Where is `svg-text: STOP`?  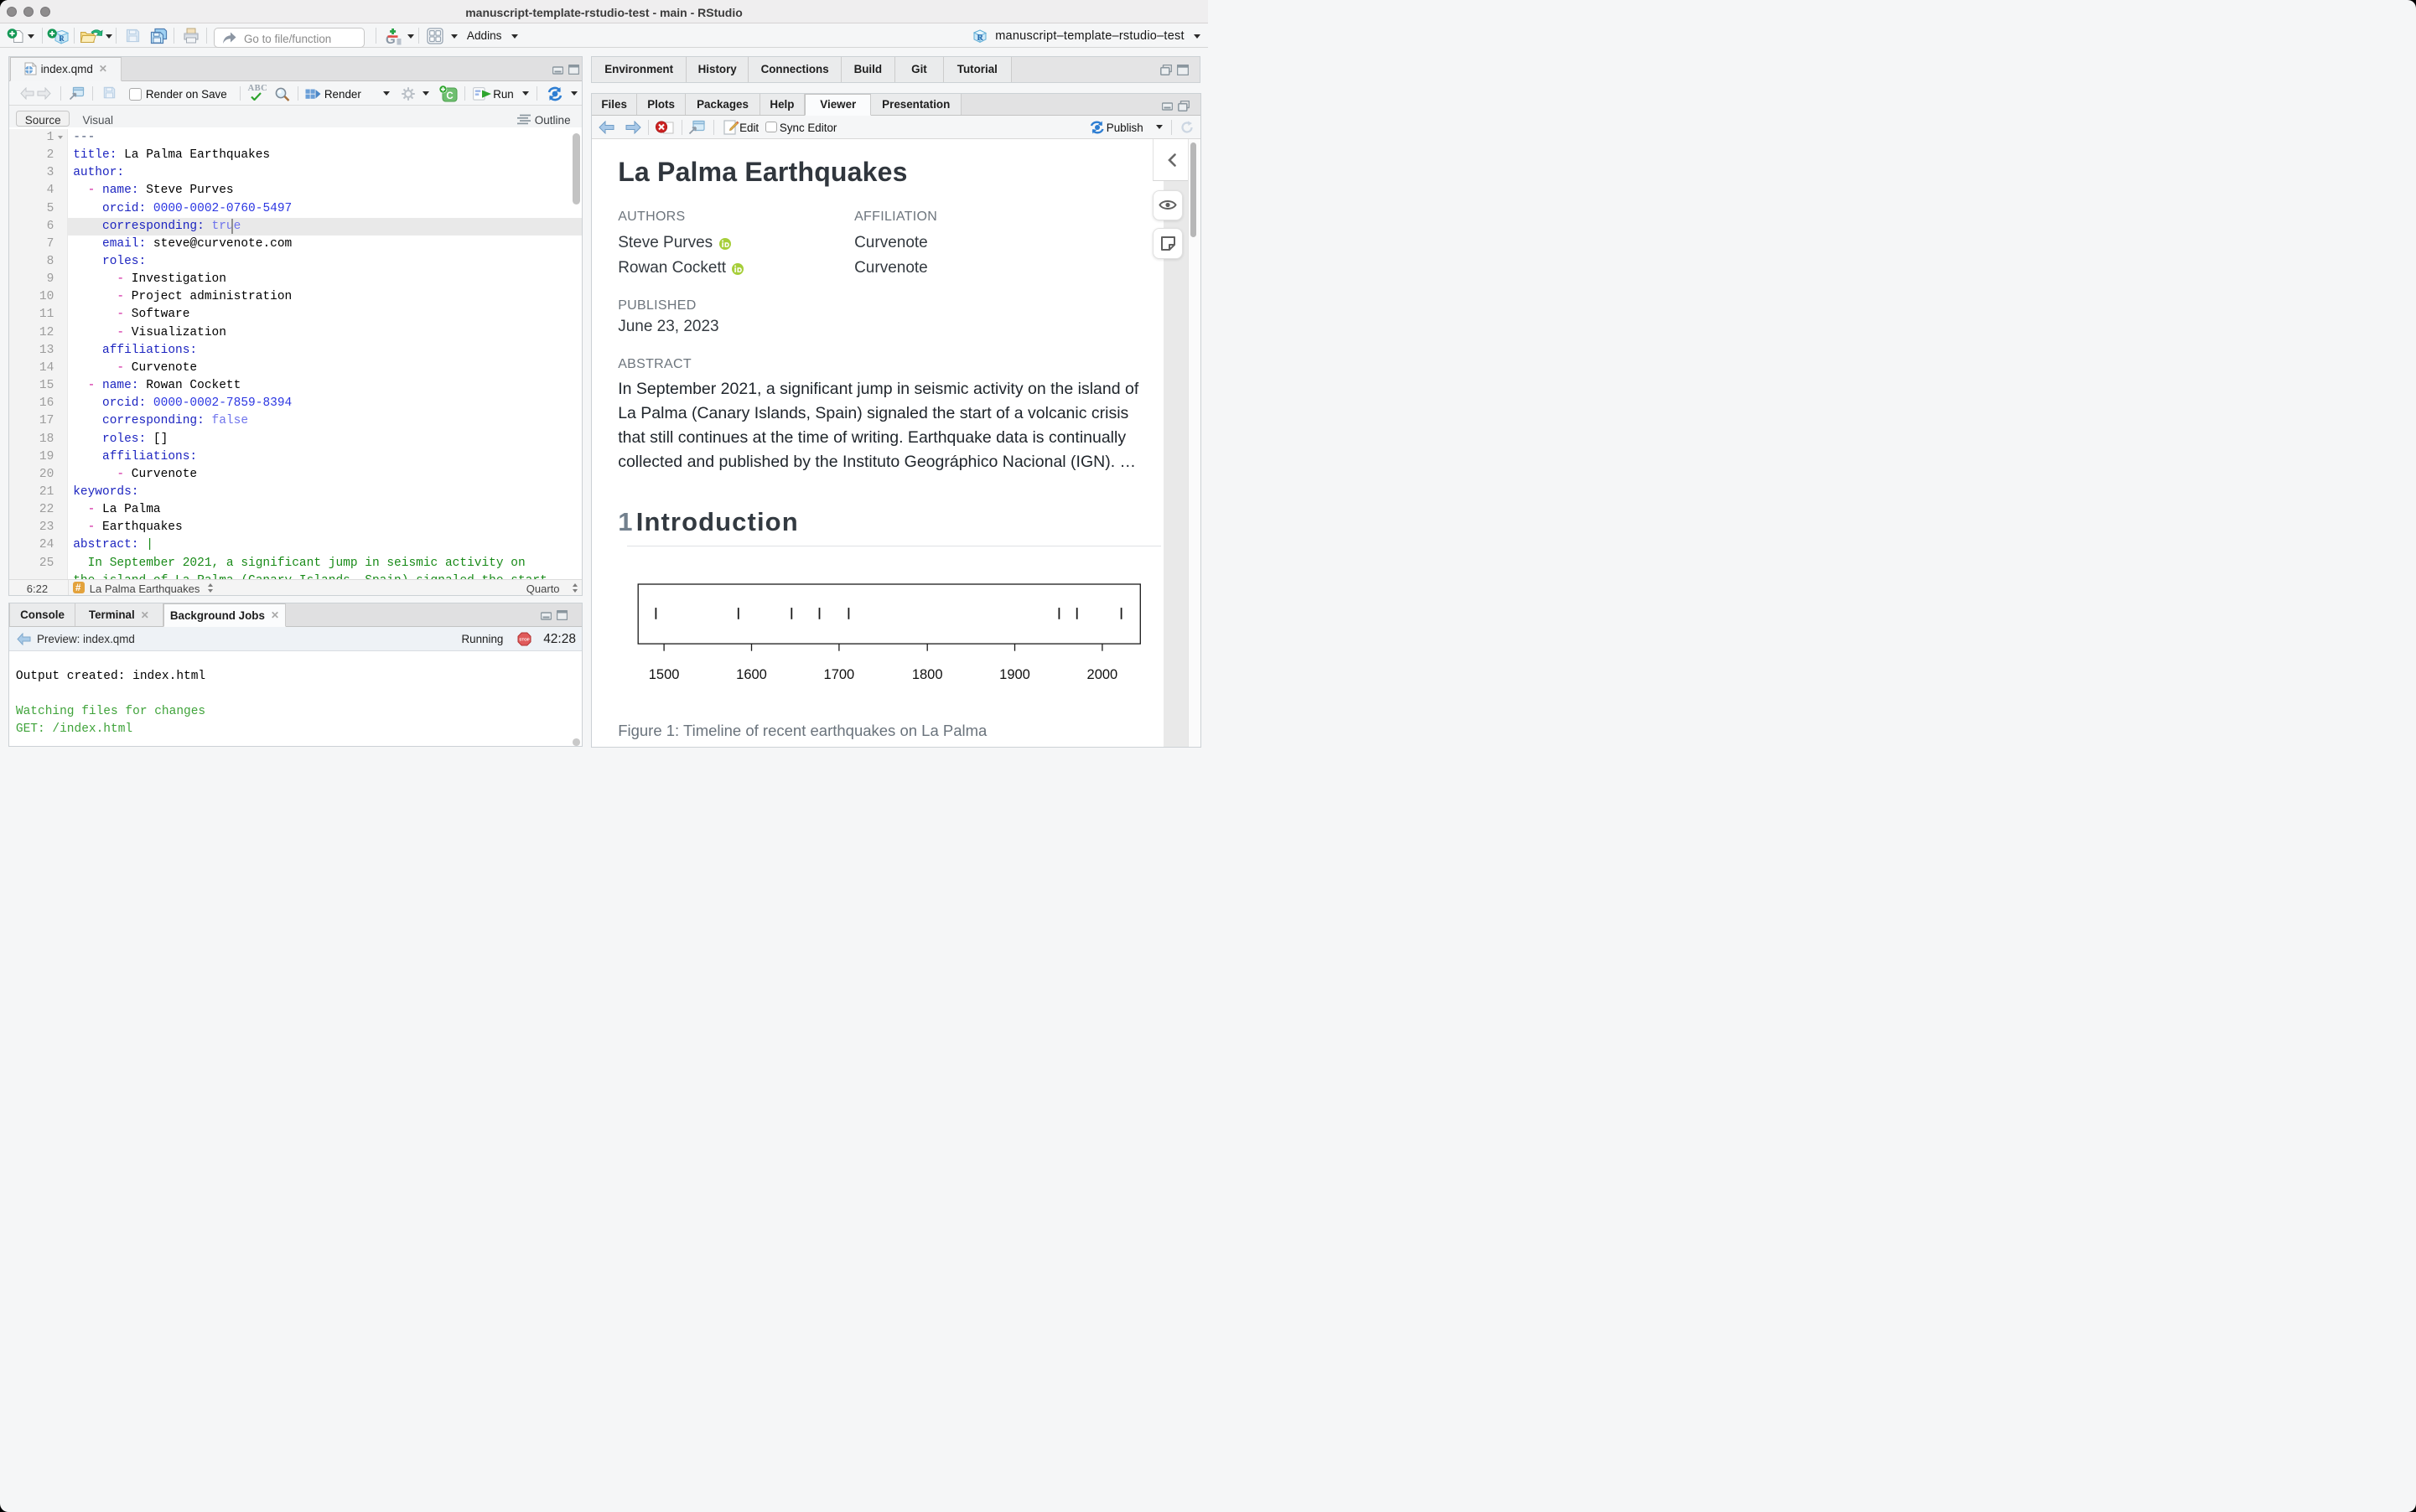
svg-text: STOP is located at coordinates (524, 639).